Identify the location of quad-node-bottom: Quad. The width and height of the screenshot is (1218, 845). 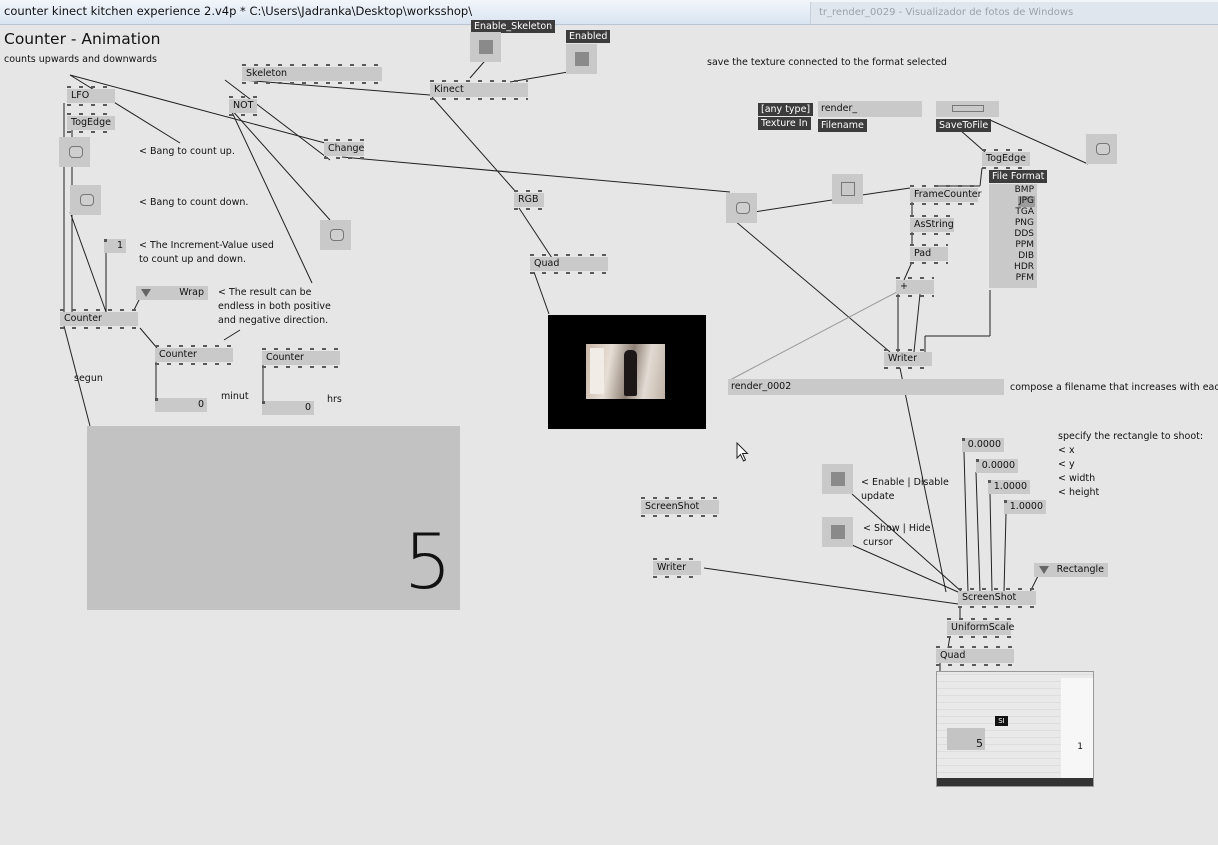
(975, 656).